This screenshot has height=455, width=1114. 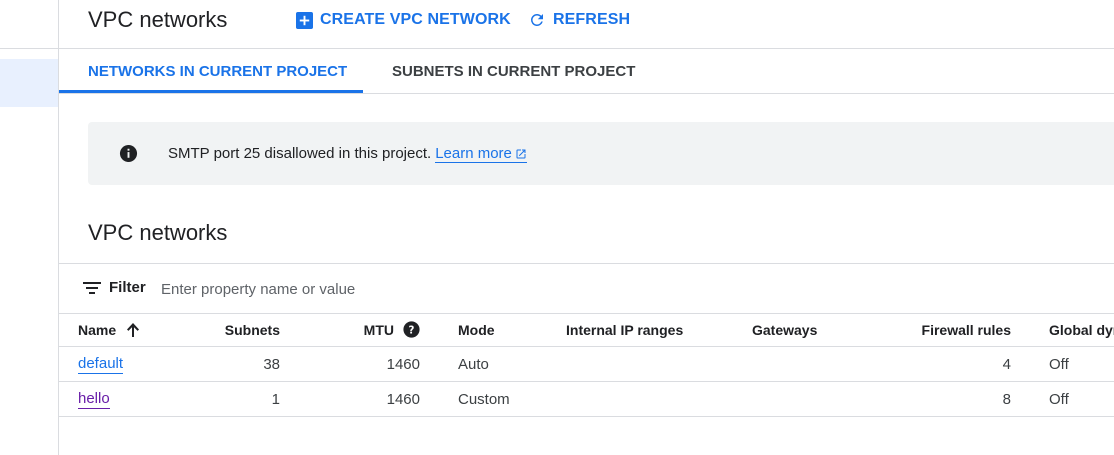 What do you see at coordinates (29, 83) in the screenshot?
I see `nav-item-selected` at bounding box center [29, 83].